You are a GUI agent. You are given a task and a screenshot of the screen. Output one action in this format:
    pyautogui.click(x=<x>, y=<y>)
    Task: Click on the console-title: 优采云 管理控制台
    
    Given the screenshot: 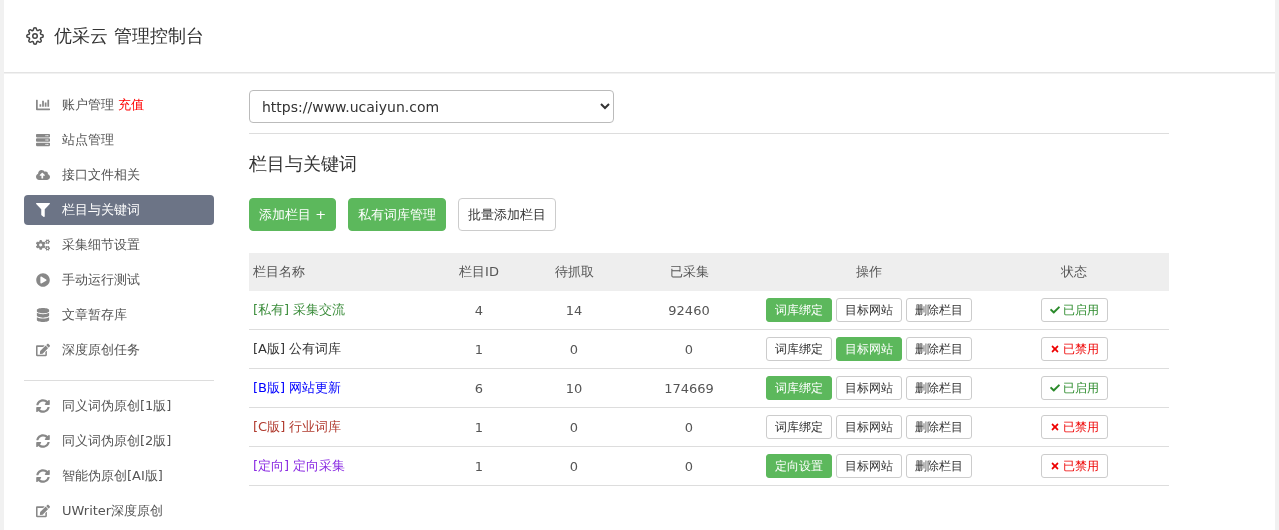 What is the action you would take?
    pyautogui.click(x=129, y=36)
    